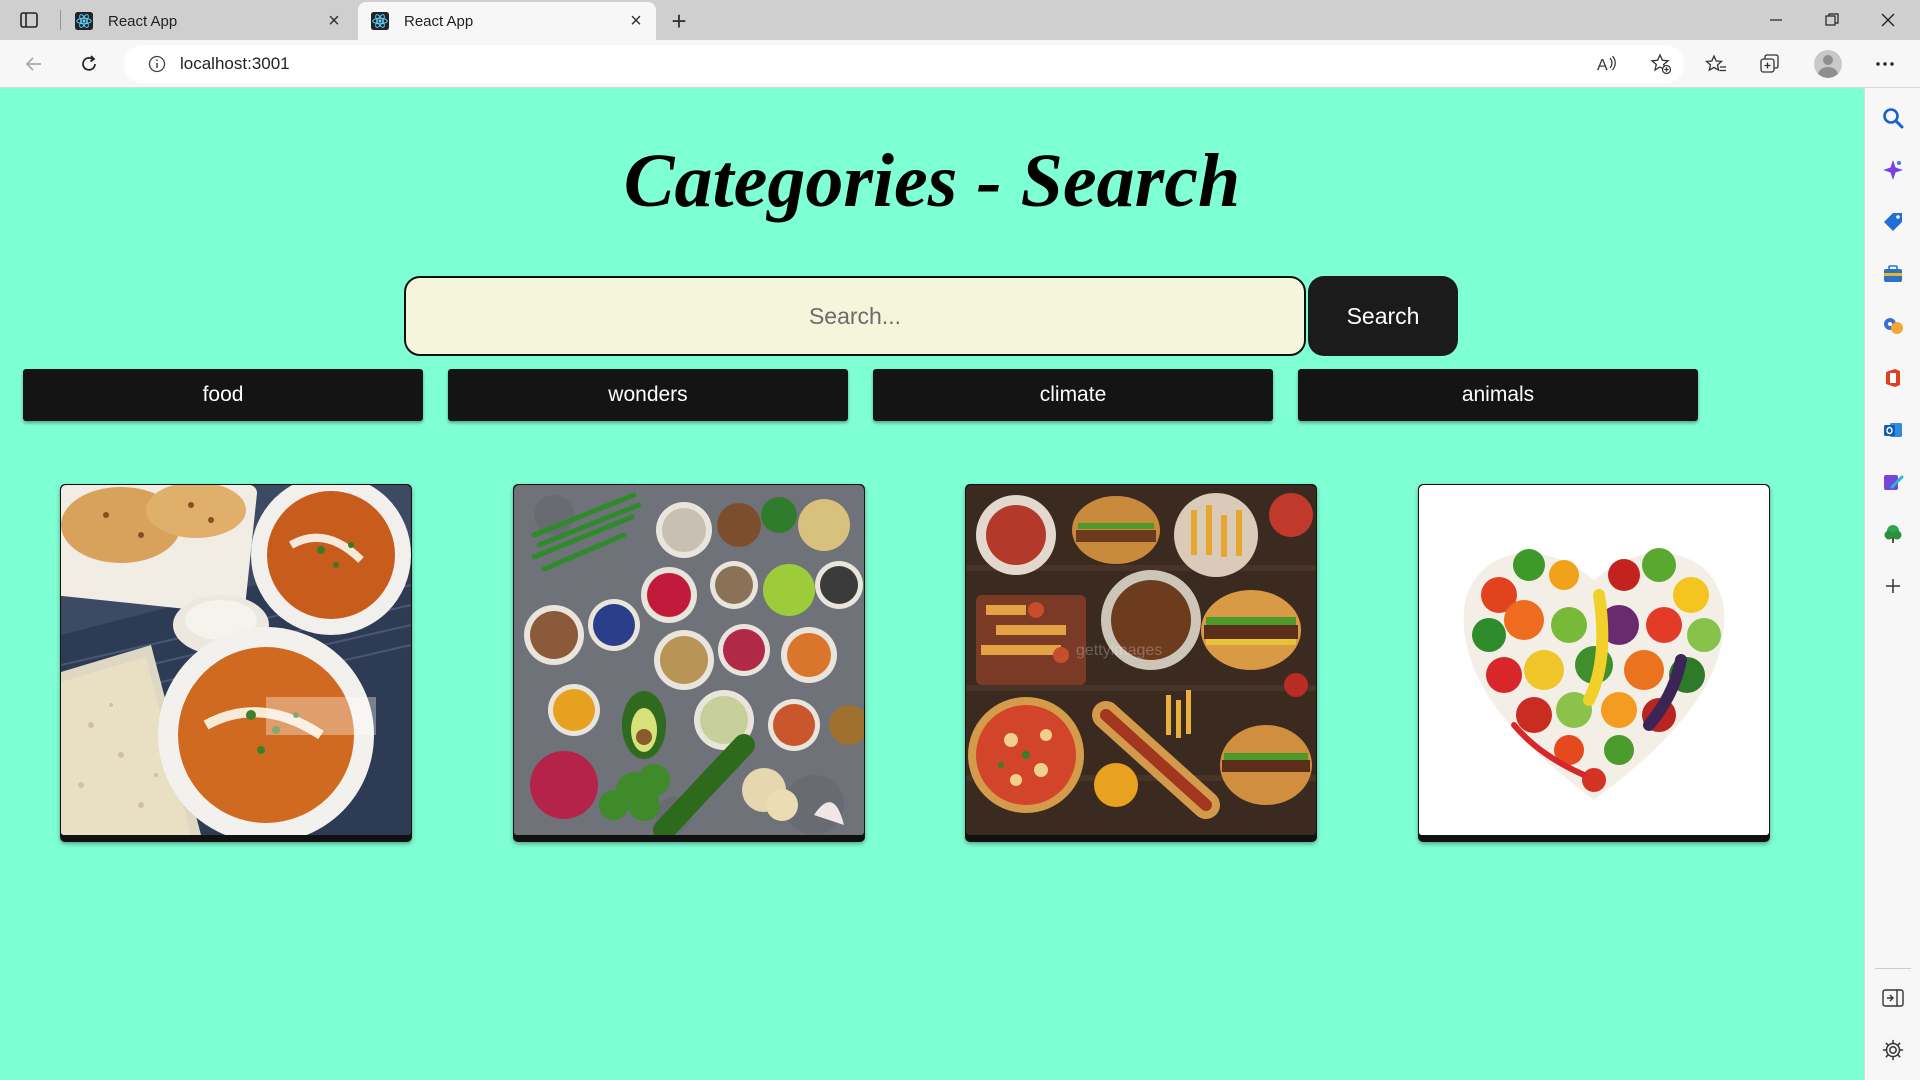 The height and width of the screenshot is (1080, 1920). Describe the element at coordinates (1893, 968) in the screenshot. I see `side-panel-divider` at that location.